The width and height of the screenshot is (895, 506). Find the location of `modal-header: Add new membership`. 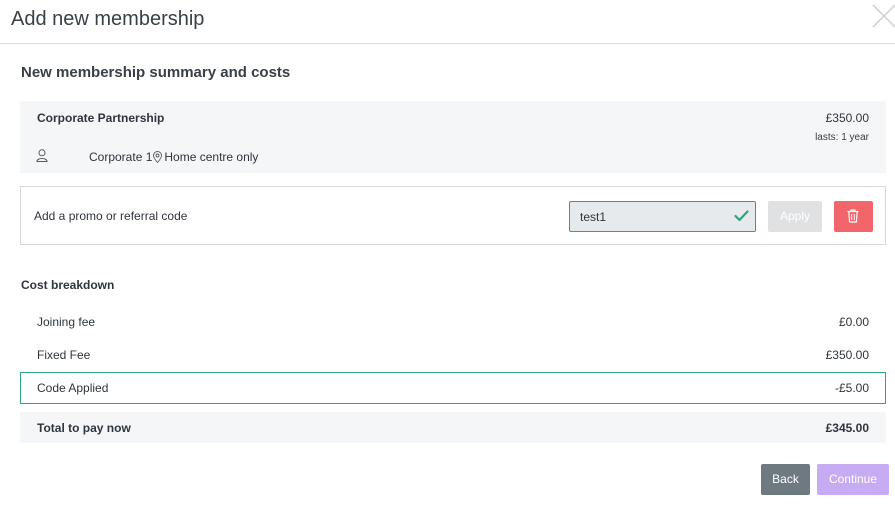

modal-header: Add new membership is located at coordinates (447, 22).